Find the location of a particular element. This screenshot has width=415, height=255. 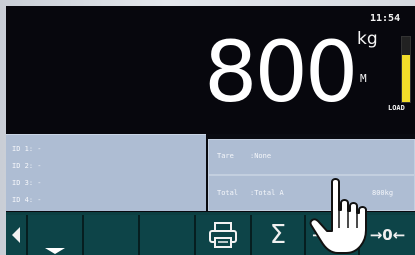

total-amount: 800kg is located at coordinates (383, 193).